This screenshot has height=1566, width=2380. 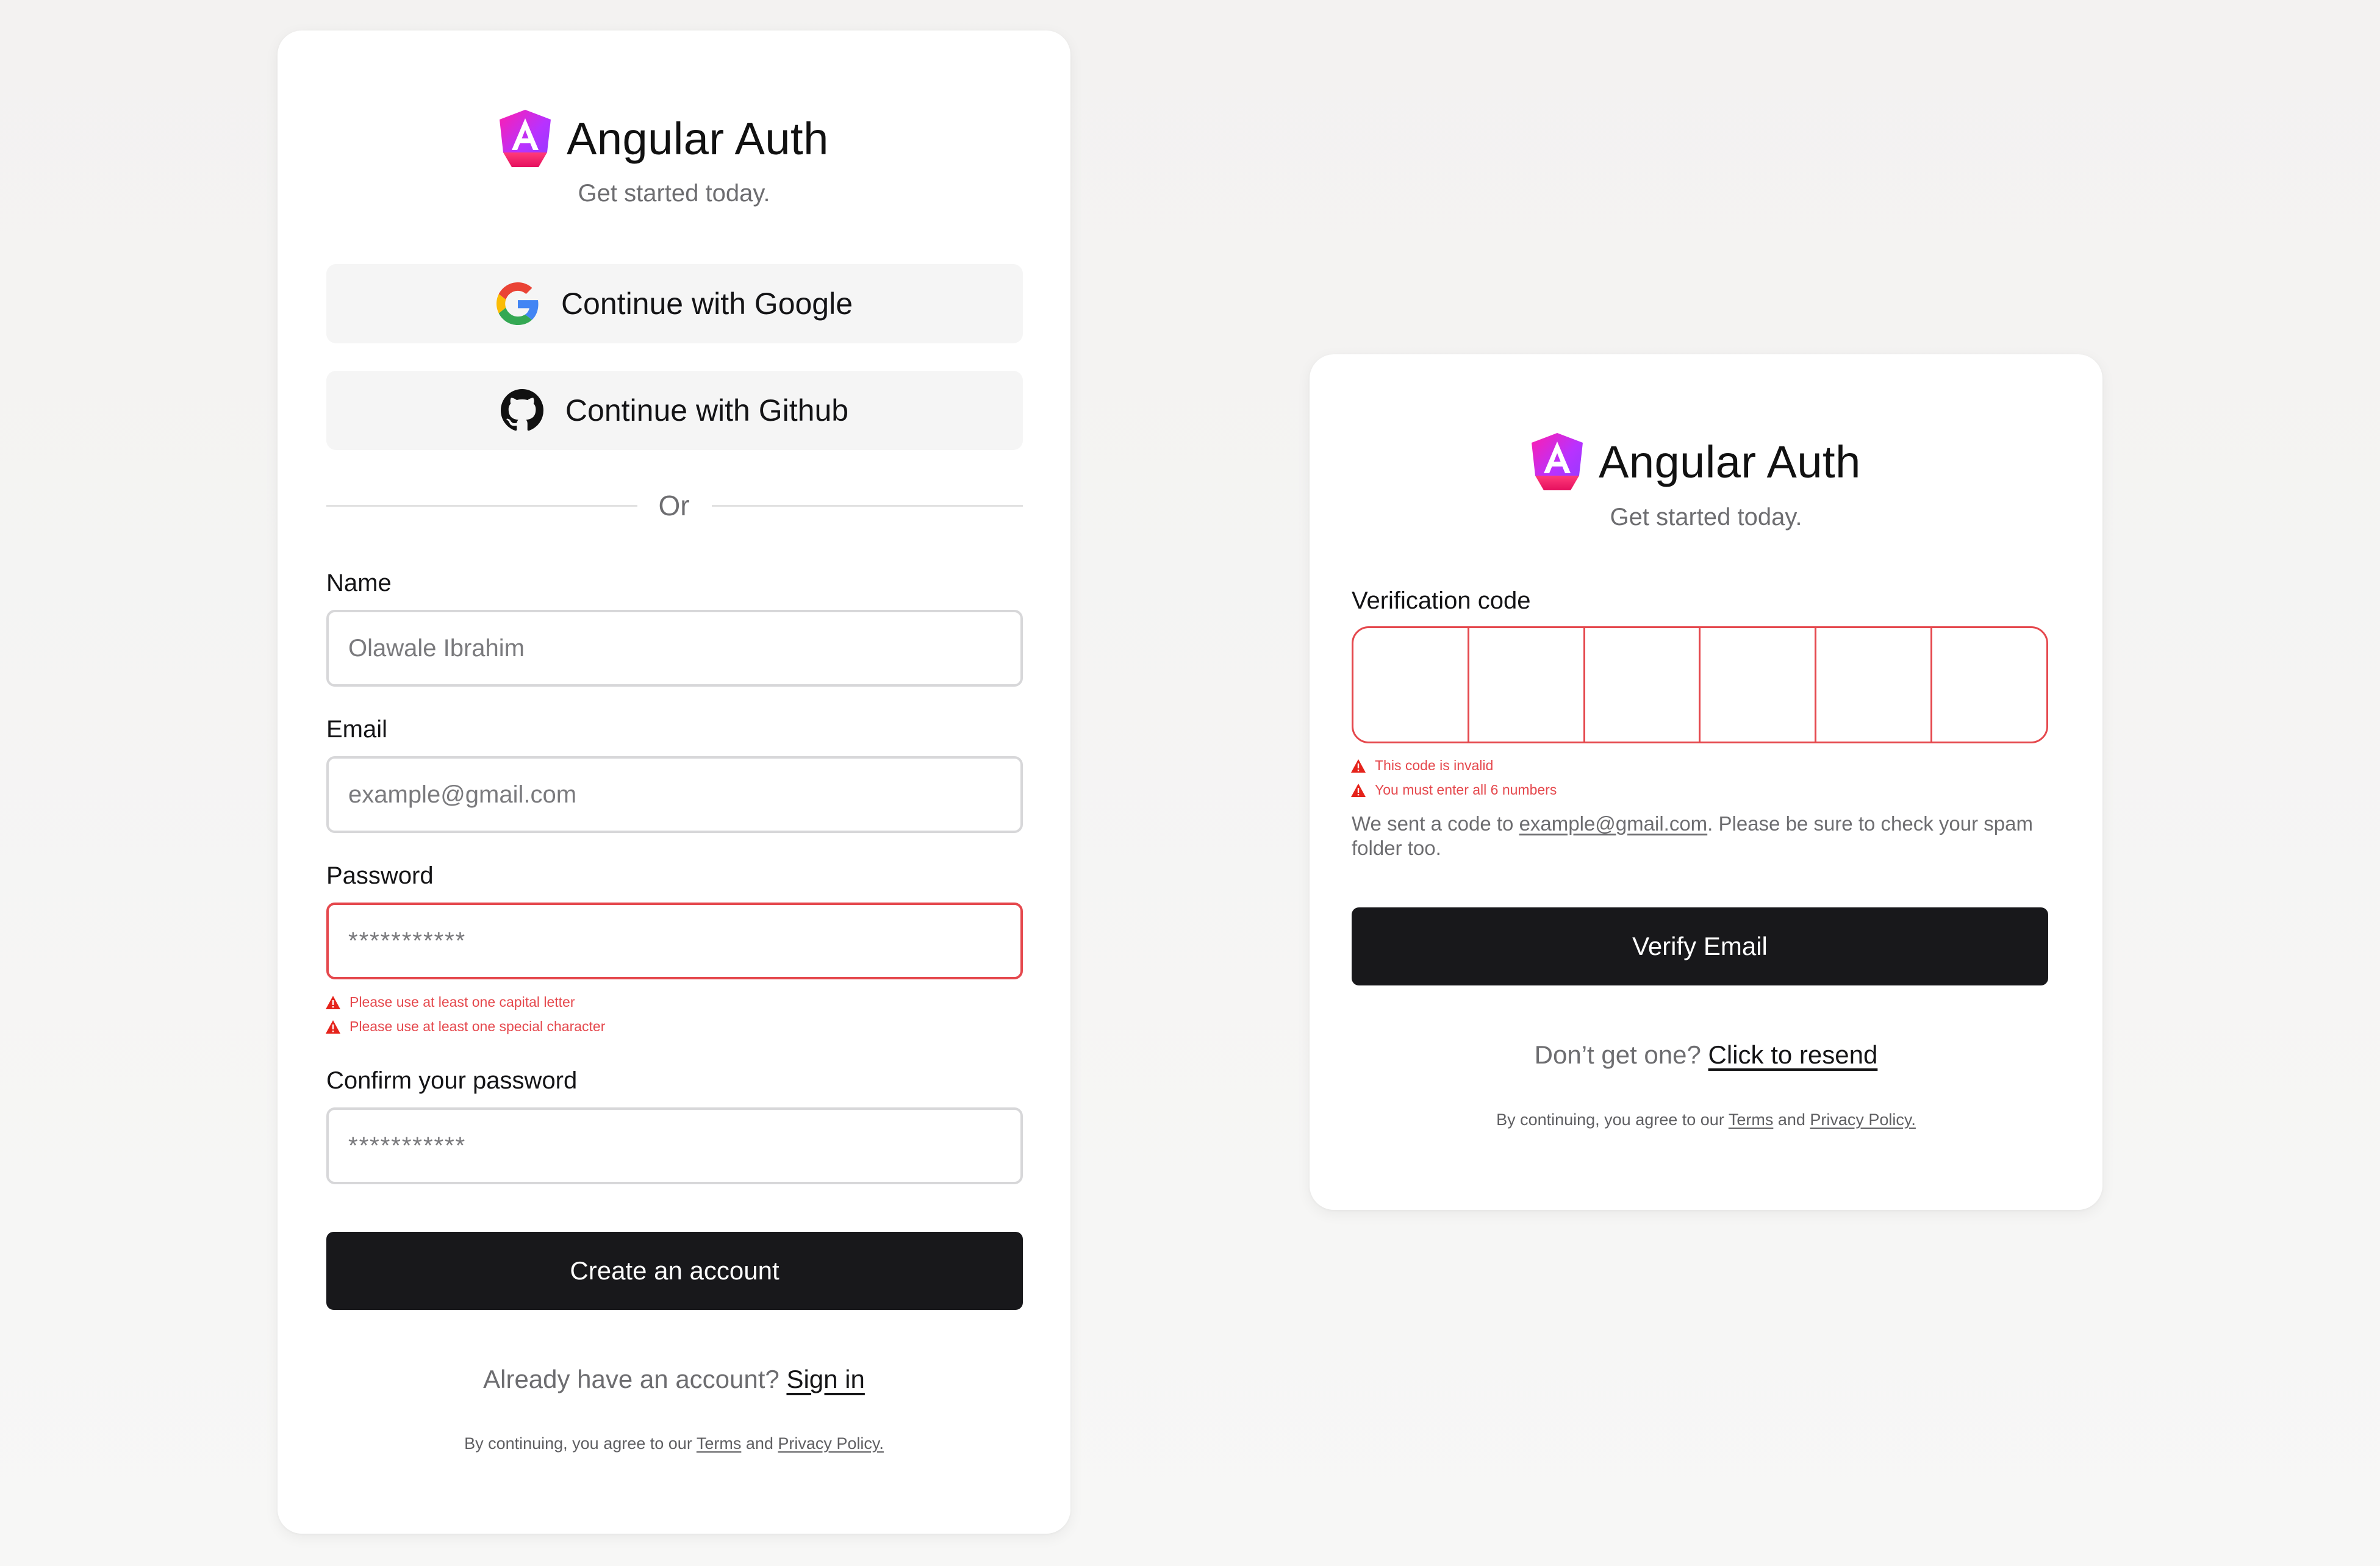 What do you see at coordinates (1435, 823) in the screenshot?
I see `info-prefix: We sent a code to` at bounding box center [1435, 823].